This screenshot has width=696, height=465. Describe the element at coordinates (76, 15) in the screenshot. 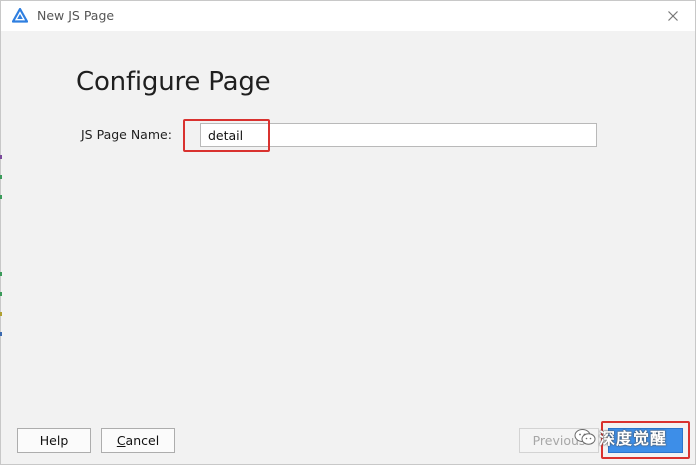

I see `window-title: New JS Page` at that location.